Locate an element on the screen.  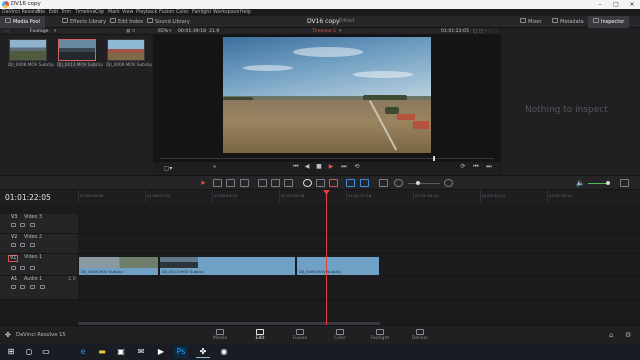
volume-slider-handle is located at coordinates (608, 183).